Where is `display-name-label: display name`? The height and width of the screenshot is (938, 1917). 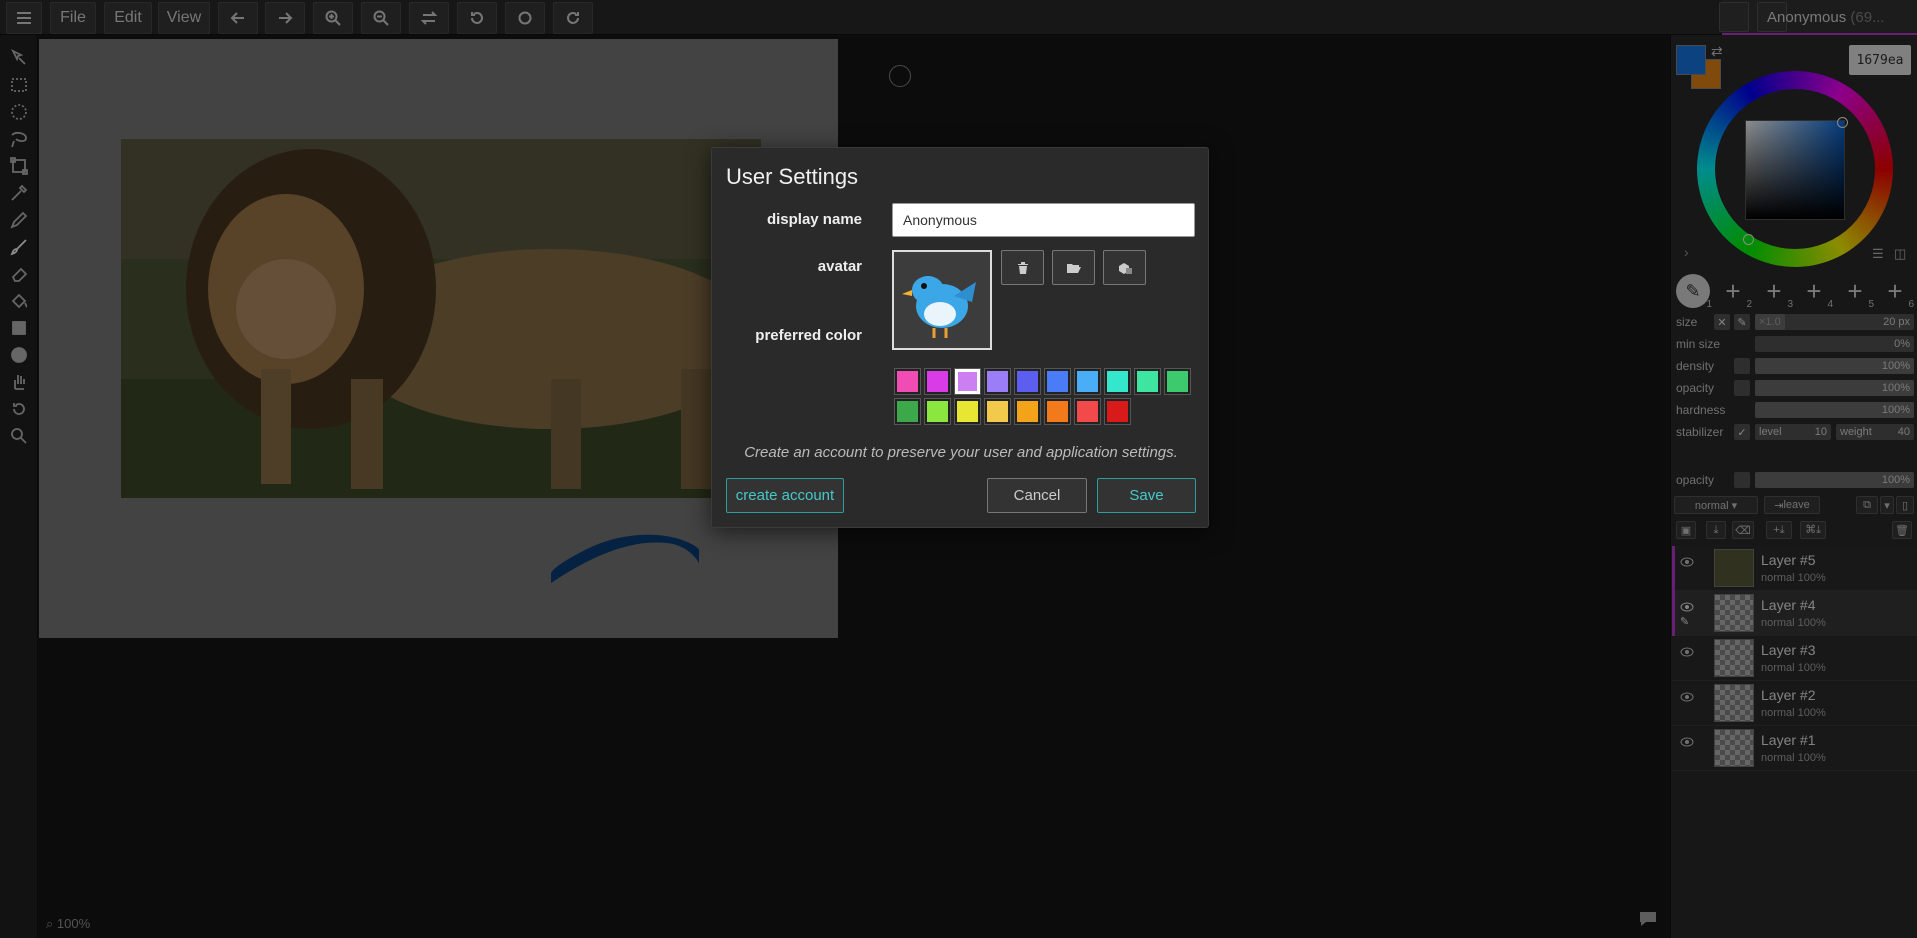 display-name-label: display name is located at coordinates (814, 219).